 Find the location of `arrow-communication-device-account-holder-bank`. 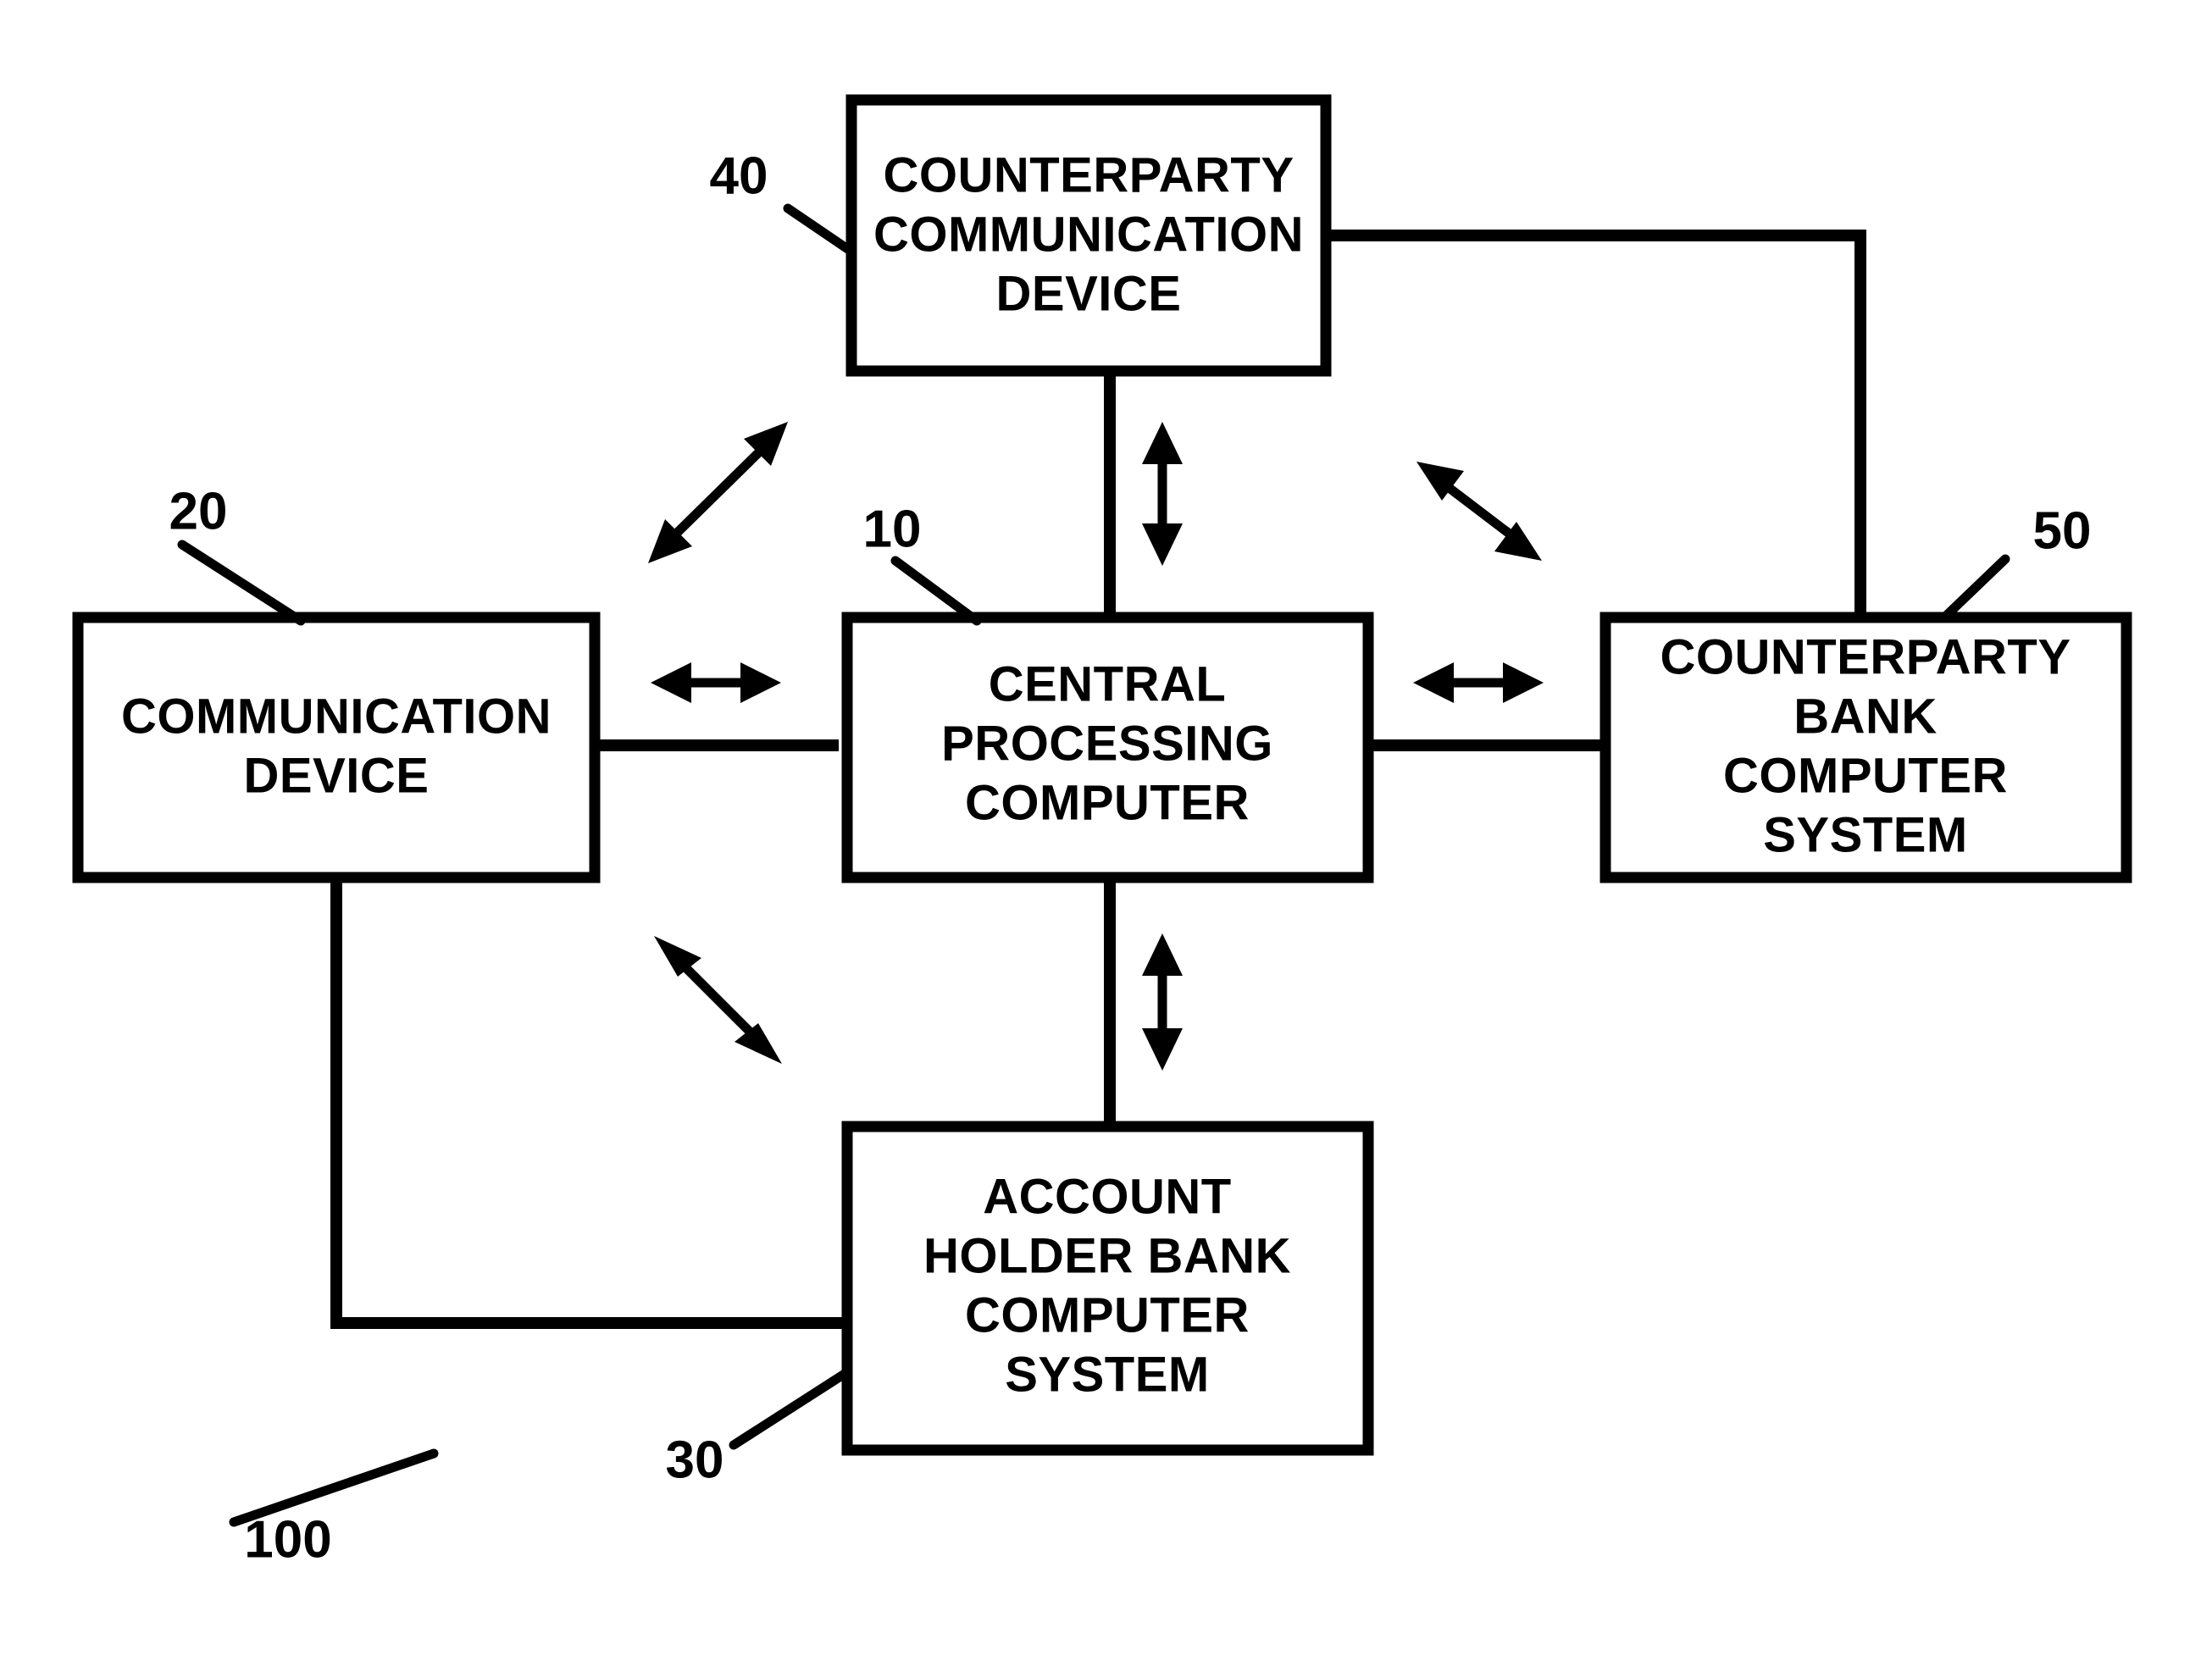

arrow-communication-device-account-holder-bank is located at coordinates (718, 1000).